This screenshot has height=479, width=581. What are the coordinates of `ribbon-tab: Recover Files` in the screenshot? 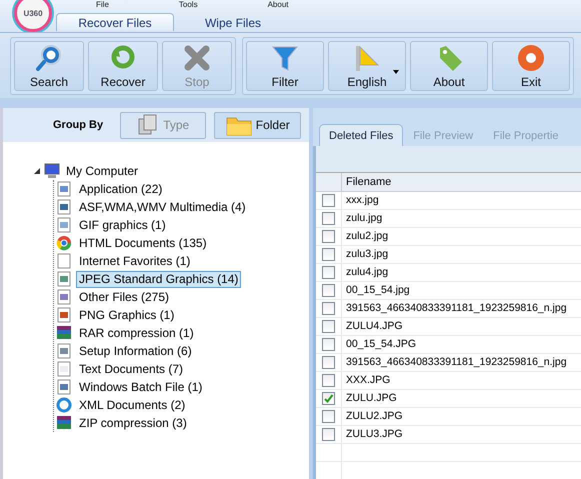 It's located at (115, 22).